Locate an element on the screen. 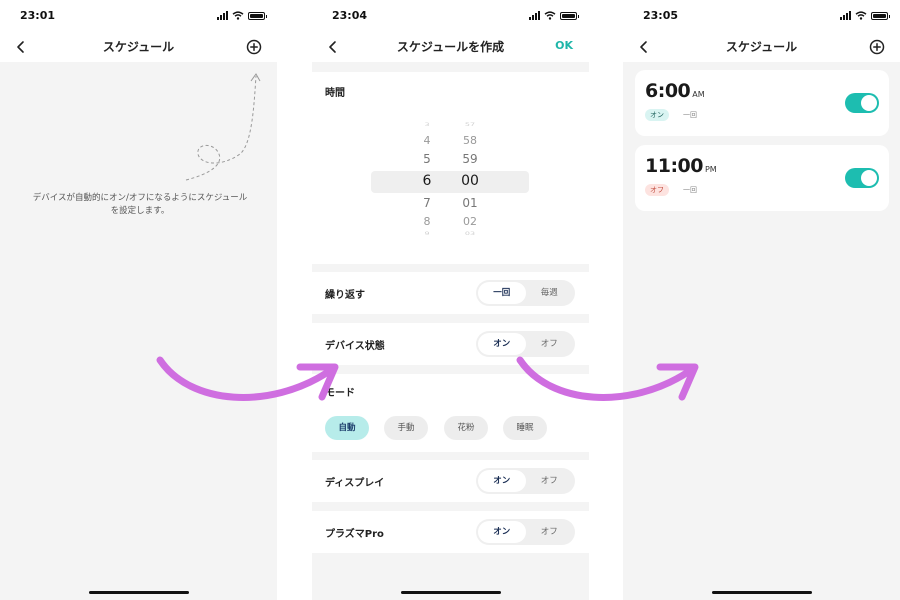 The image size is (900, 600). schedule-ampm: AM is located at coordinates (698, 94).